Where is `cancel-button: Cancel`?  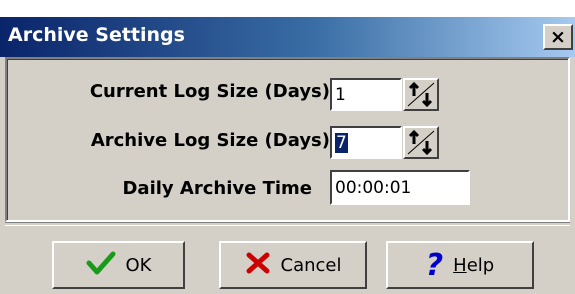 cancel-button: Cancel is located at coordinates (293, 265).